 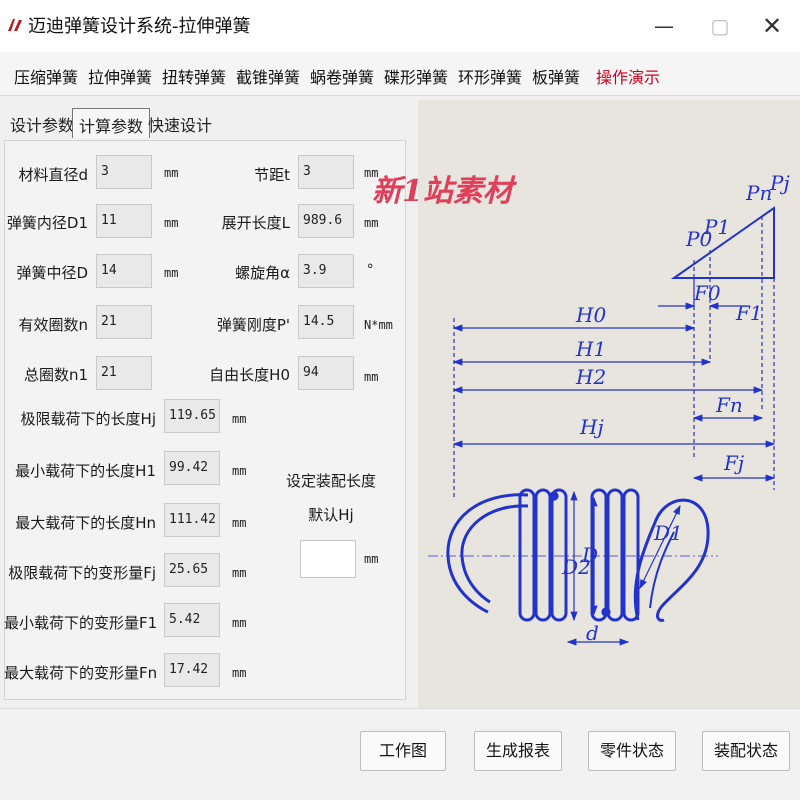 I want to click on assembly-length-label: 设定装配长度, so click(x=330, y=481).